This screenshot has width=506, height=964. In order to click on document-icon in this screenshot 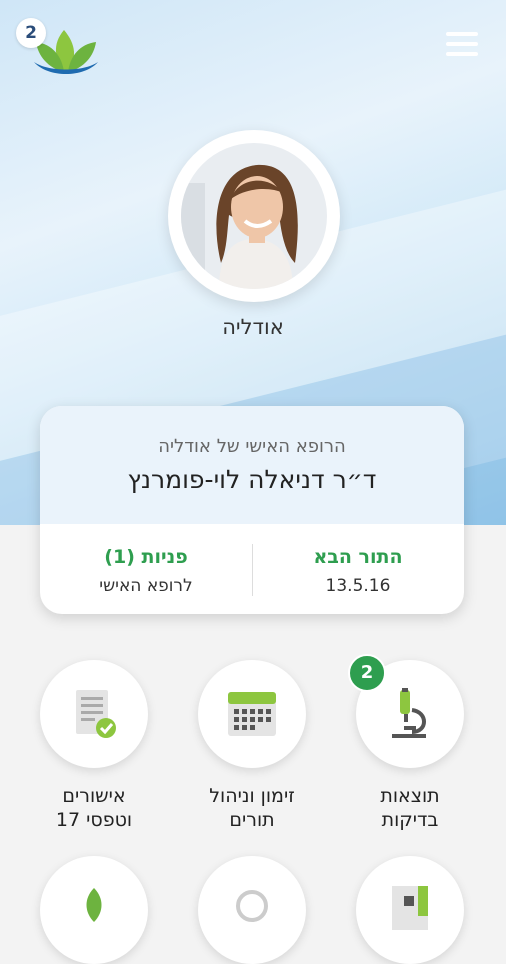, I will do `click(410, 908)`.